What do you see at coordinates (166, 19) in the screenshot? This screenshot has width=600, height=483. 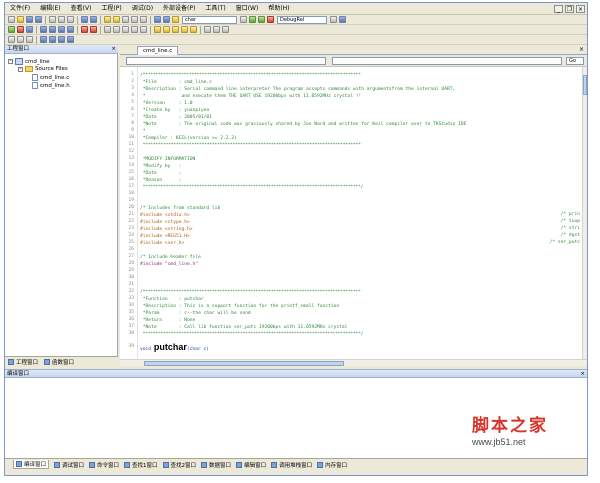 I see `layout-icon` at bounding box center [166, 19].